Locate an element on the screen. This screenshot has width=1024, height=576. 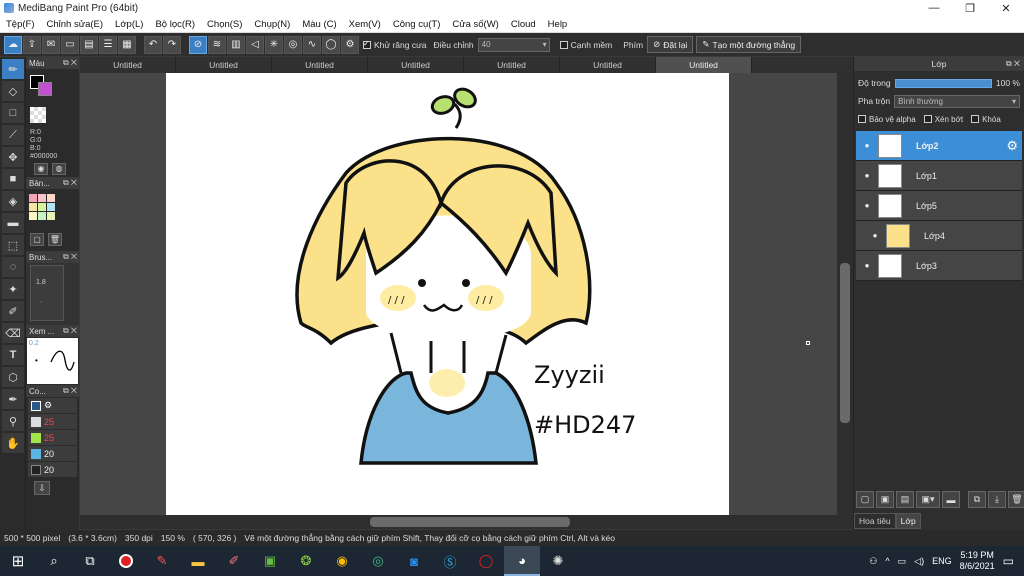
comment-icon: ✉ is located at coordinates (51, 44).